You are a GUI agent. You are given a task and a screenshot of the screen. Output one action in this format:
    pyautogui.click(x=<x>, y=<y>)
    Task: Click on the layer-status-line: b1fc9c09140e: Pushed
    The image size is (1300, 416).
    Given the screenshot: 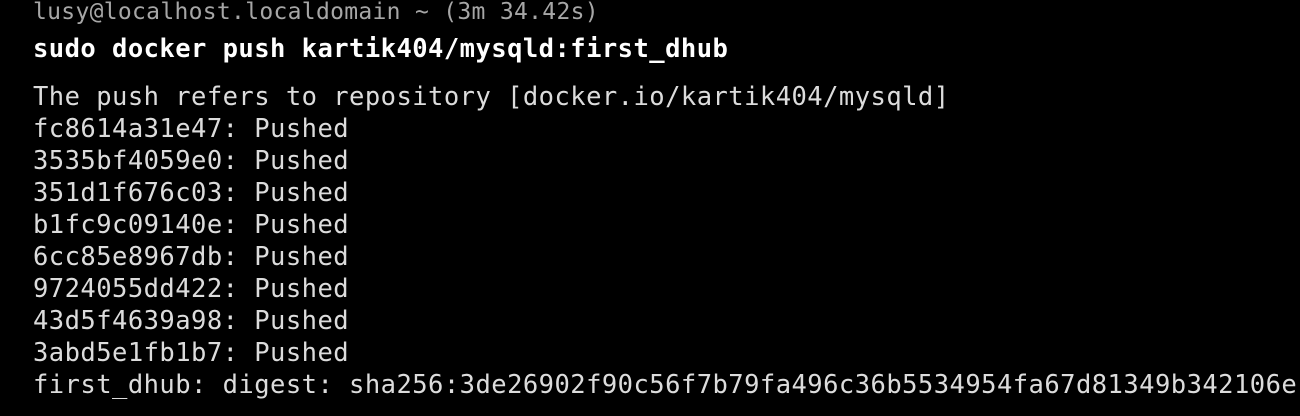 What is the action you would take?
    pyautogui.click(x=191, y=225)
    